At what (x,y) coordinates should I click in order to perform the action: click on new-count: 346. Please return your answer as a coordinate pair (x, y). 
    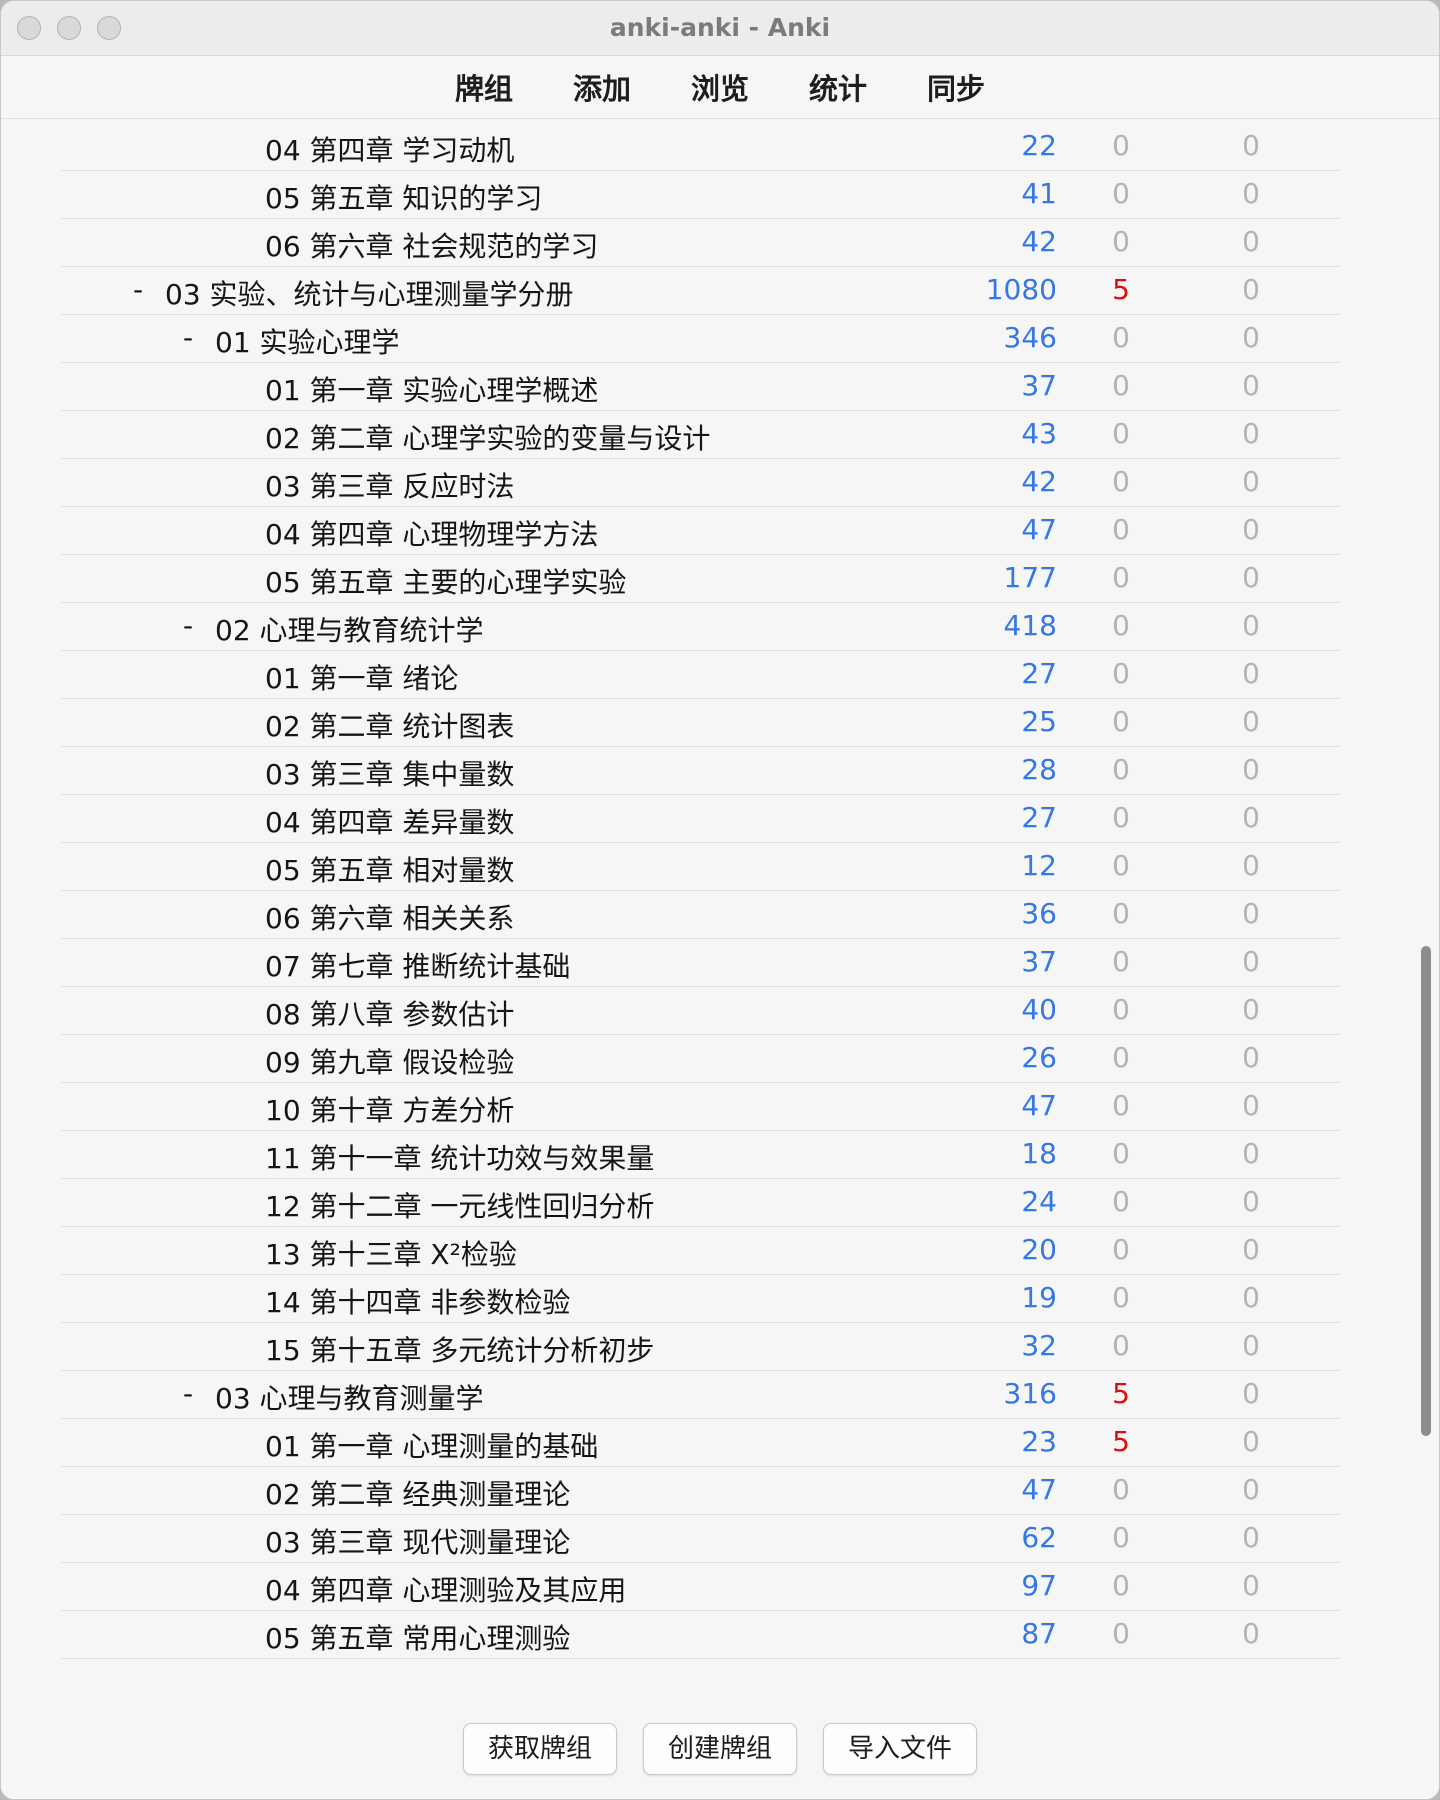
    Looking at the image, I should click on (1030, 337).